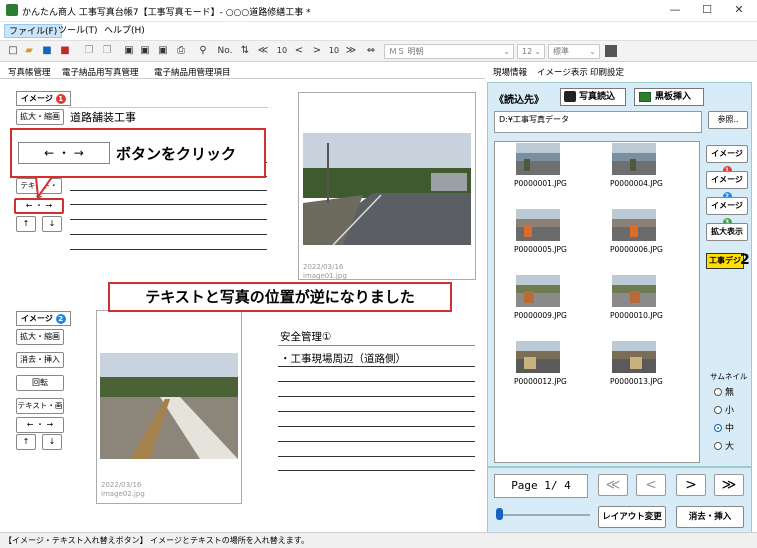  I want to click on layout-change-button: レイアウト変更, so click(632, 517).